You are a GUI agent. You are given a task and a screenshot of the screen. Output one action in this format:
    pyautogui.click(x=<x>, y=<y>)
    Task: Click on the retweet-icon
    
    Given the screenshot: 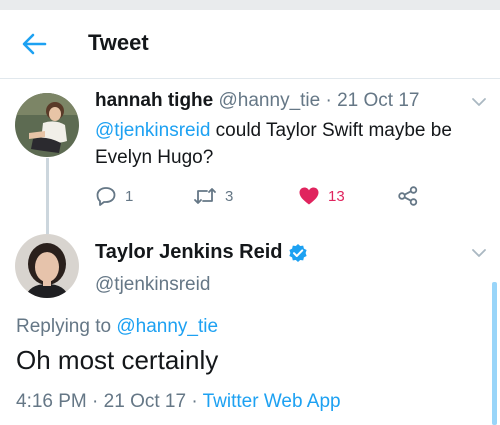 What is the action you would take?
    pyautogui.click(x=205, y=196)
    